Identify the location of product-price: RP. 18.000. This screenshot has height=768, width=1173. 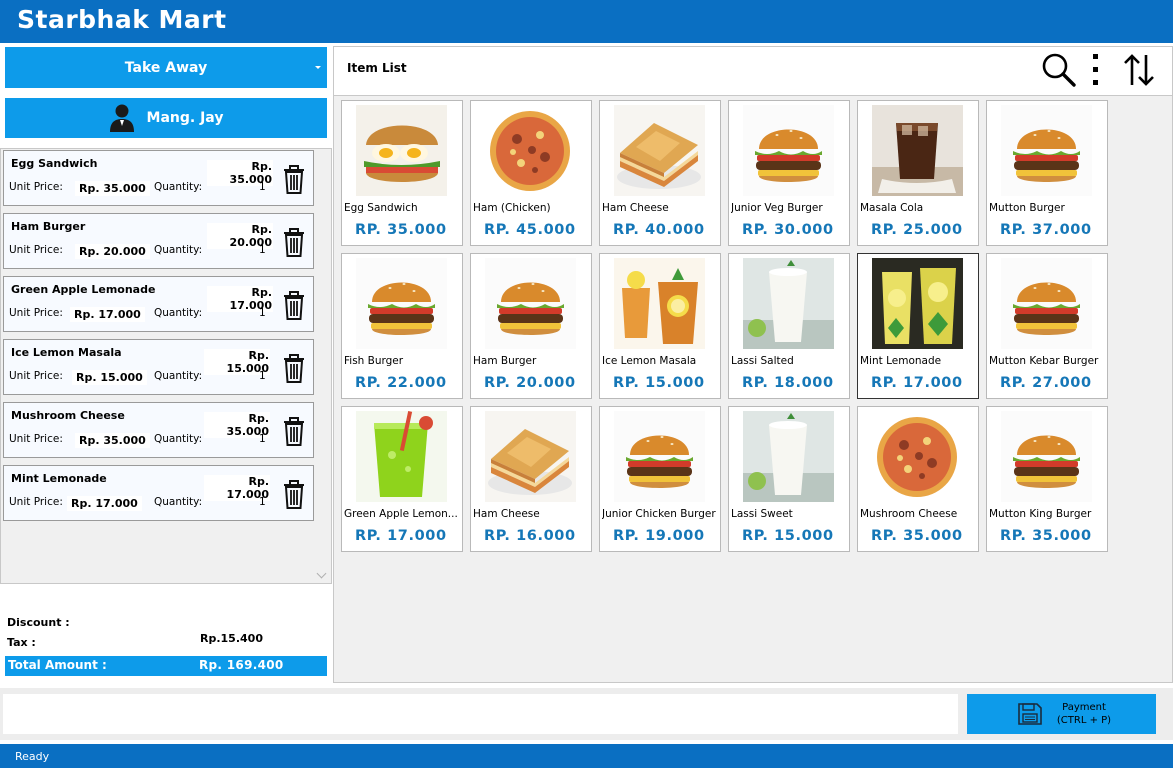
(788, 383).